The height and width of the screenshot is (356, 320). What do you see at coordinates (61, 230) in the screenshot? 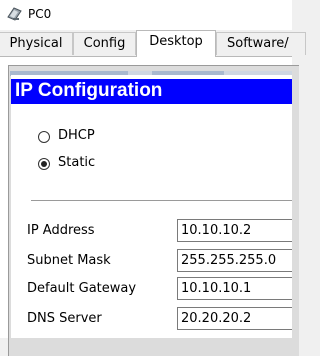
I see `ip-address-label: IP Address` at bounding box center [61, 230].